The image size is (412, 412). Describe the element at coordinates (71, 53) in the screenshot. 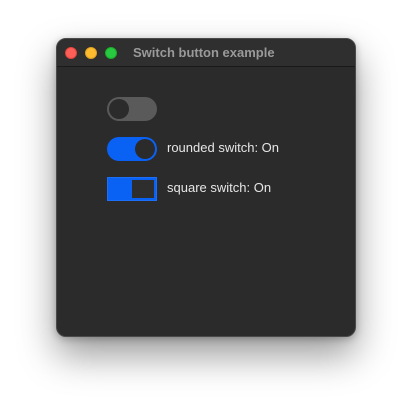

I see `close-window-button` at that location.